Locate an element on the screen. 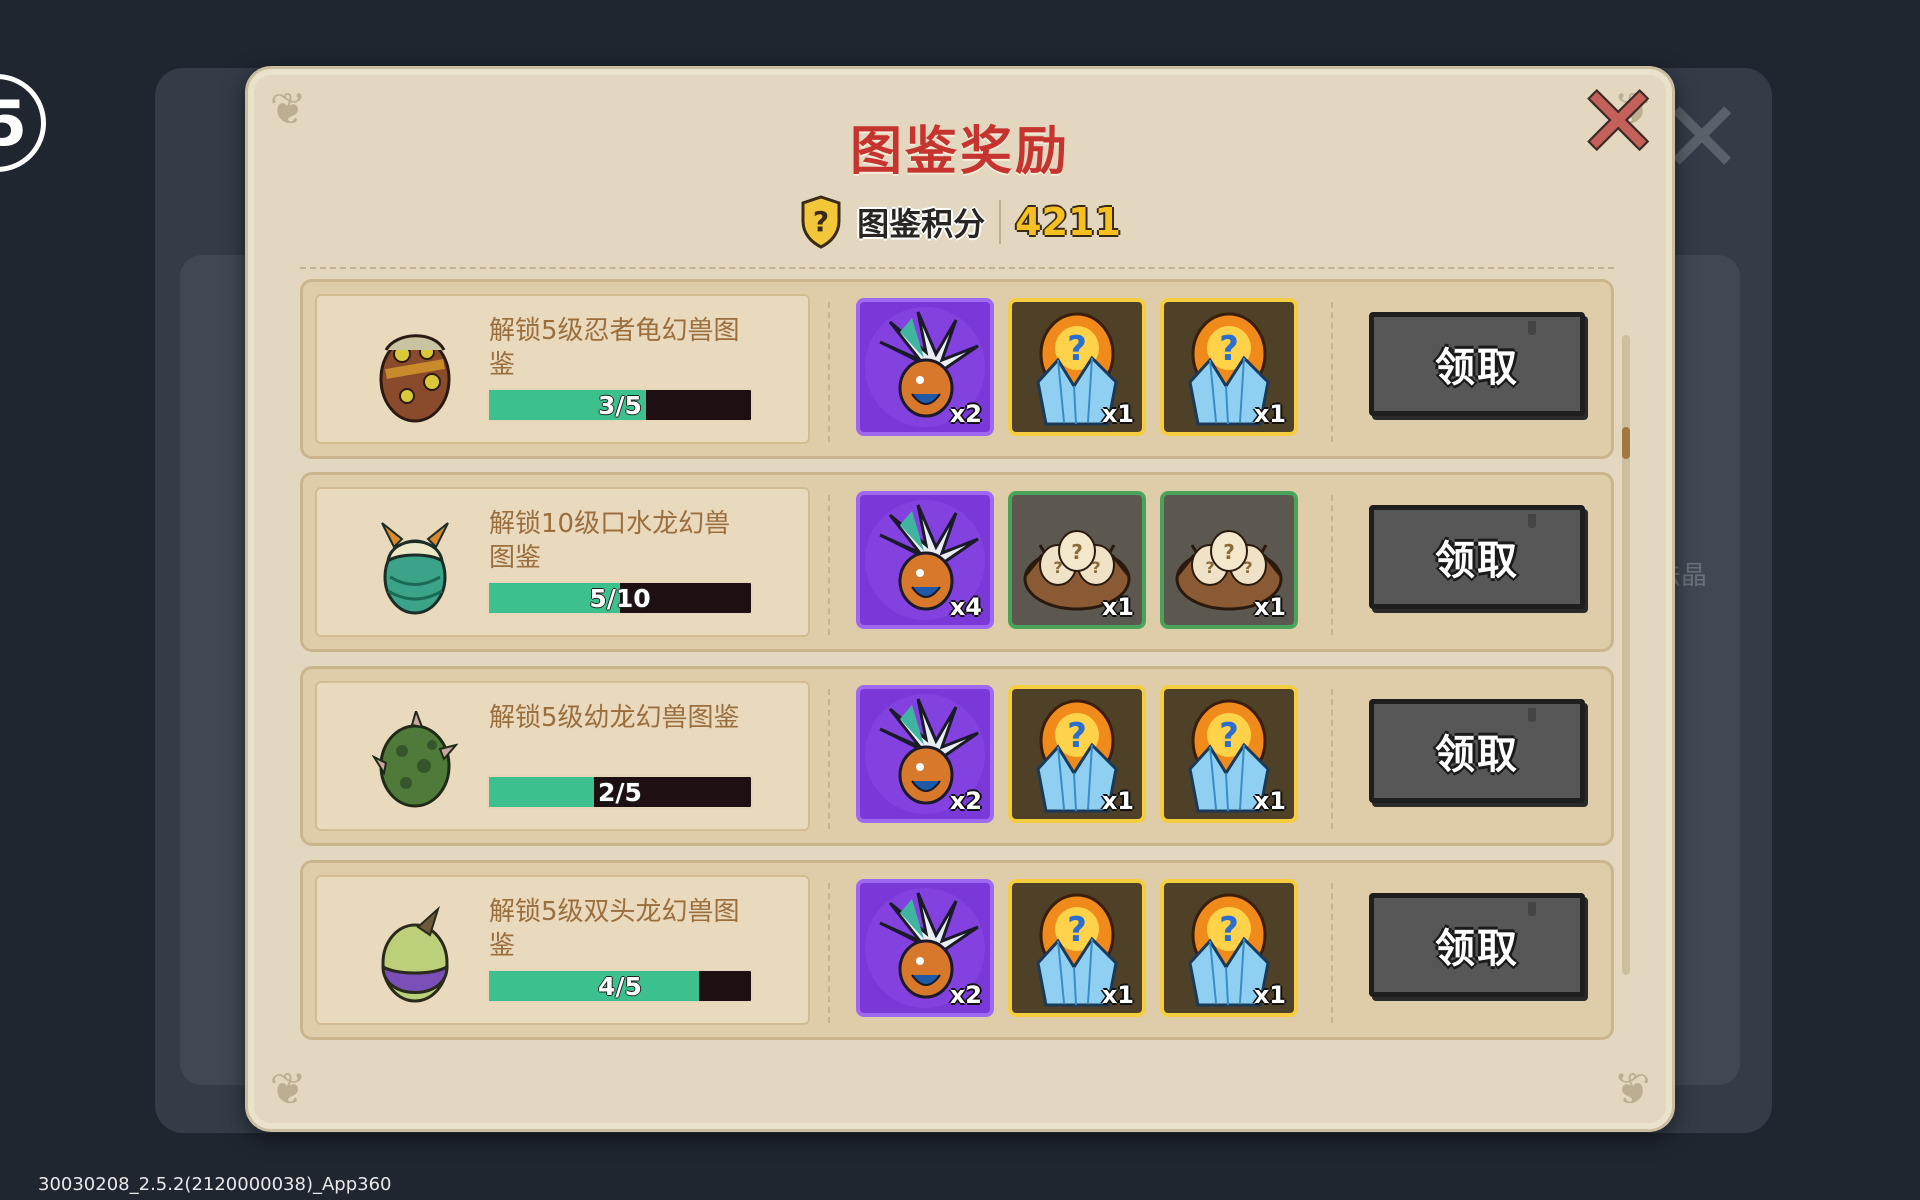 This screenshot has height=1200, width=1920. reward-row: 解锁5级双头龙幻兽图鉴 4/5 x2? x1? x1 领取 is located at coordinates (957, 950).